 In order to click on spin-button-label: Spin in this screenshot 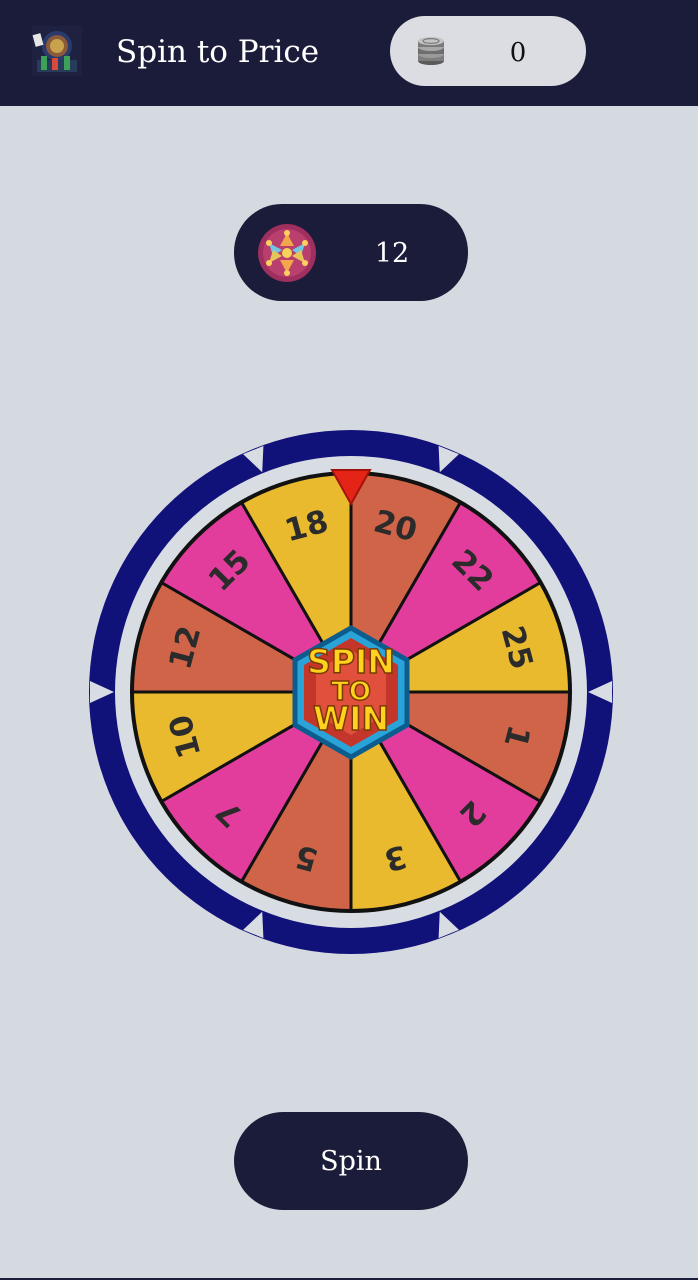, I will do `click(351, 1161)`.